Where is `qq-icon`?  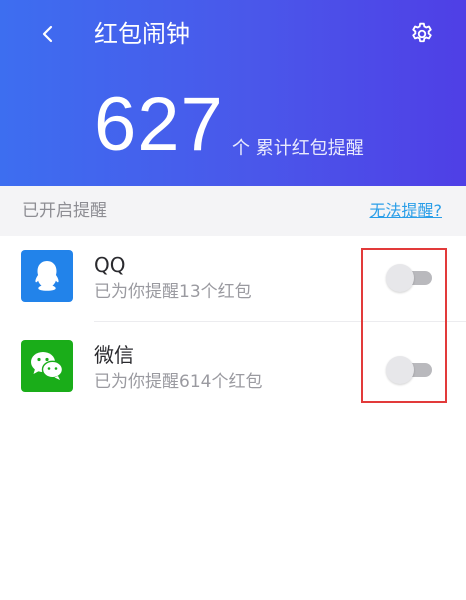
qq-icon is located at coordinates (47, 276).